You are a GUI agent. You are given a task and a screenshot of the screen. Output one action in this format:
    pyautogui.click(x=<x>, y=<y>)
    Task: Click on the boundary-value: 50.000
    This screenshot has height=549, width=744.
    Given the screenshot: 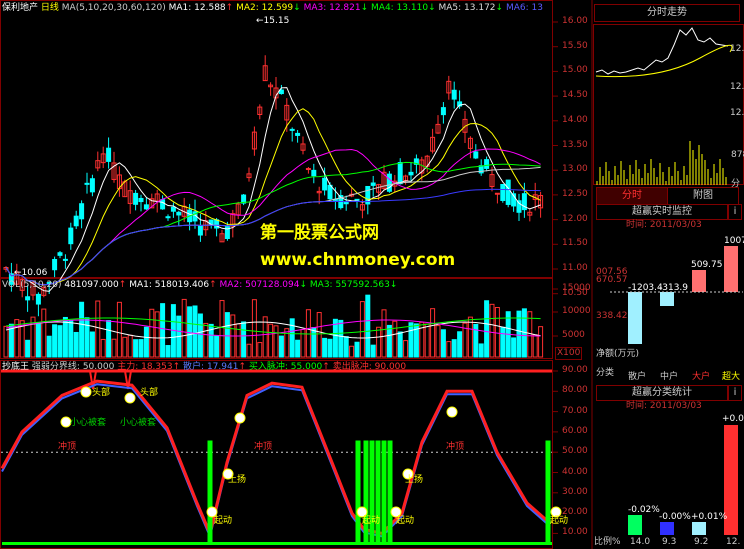 What is the action you would take?
    pyautogui.click(x=98, y=367)
    